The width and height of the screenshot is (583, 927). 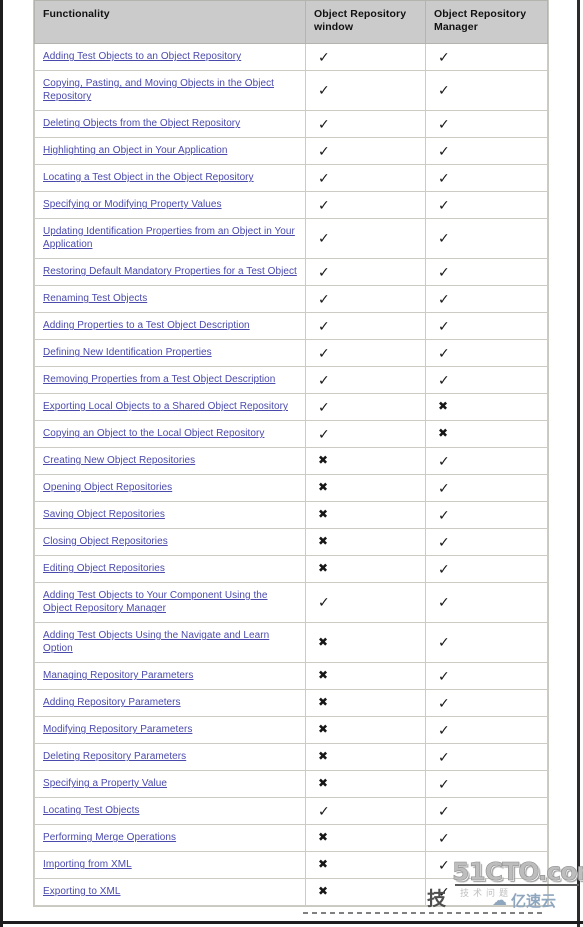 What do you see at coordinates (119, 460) in the screenshot?
I see `functionality-link: Creating New Object Repositories` at bounding box center [119, 460].